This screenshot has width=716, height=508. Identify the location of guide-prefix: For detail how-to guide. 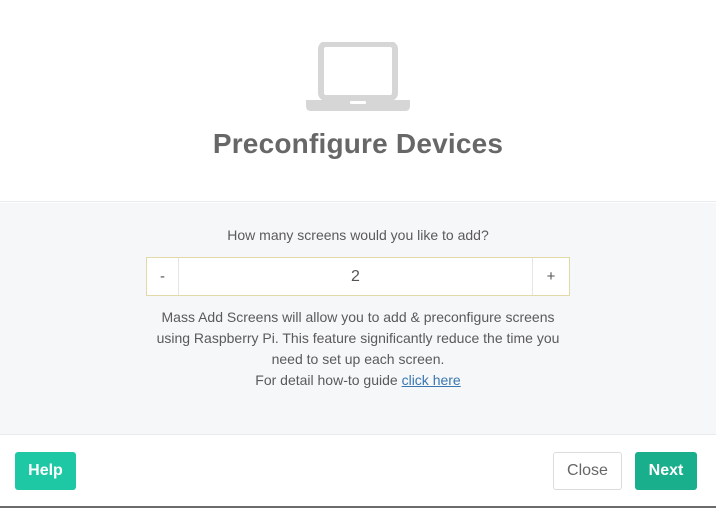
(328, 380).